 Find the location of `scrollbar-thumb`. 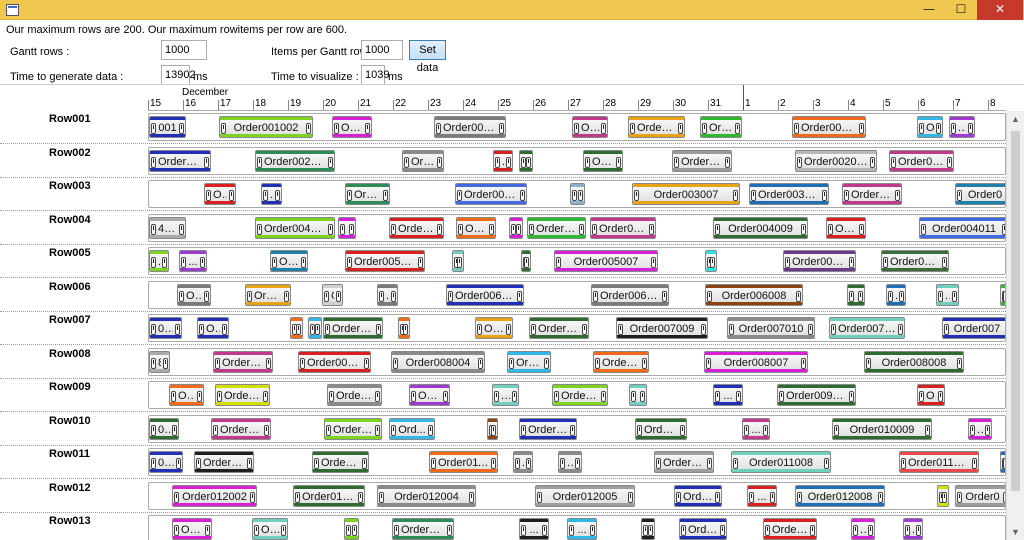

scrollbar-thumb is located at coordinates (1015, 311).